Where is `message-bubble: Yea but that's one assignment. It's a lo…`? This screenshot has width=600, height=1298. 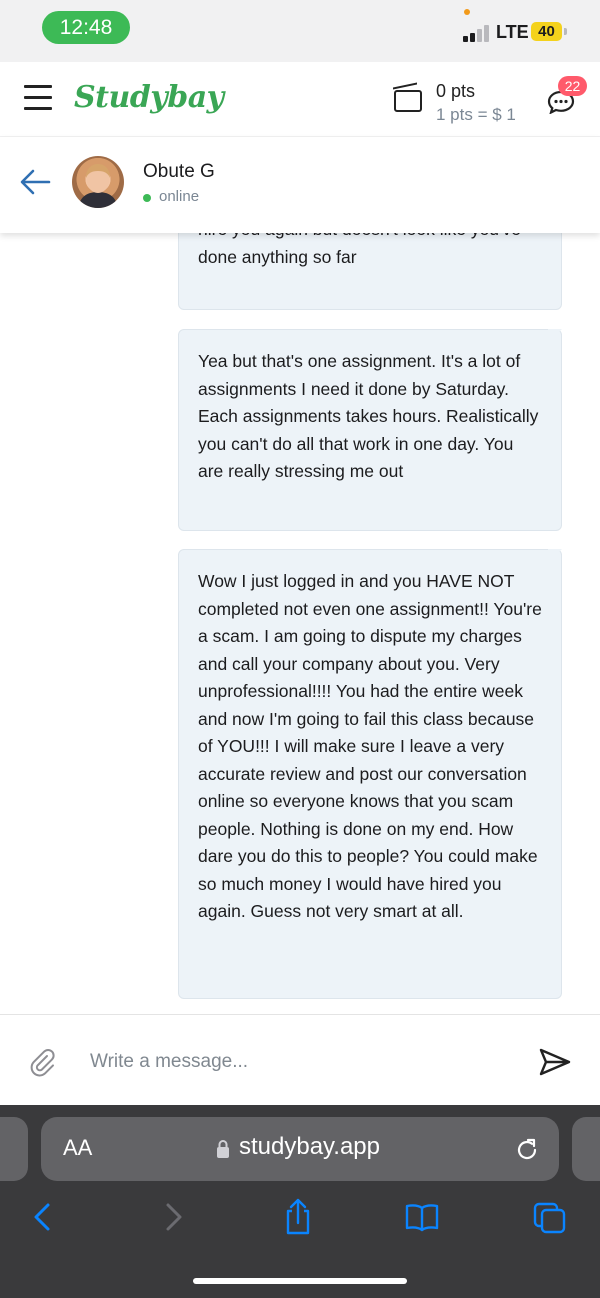 message-bubble: Yea but that's one assignment. It's a lo… is located at coordinates (370, 430).